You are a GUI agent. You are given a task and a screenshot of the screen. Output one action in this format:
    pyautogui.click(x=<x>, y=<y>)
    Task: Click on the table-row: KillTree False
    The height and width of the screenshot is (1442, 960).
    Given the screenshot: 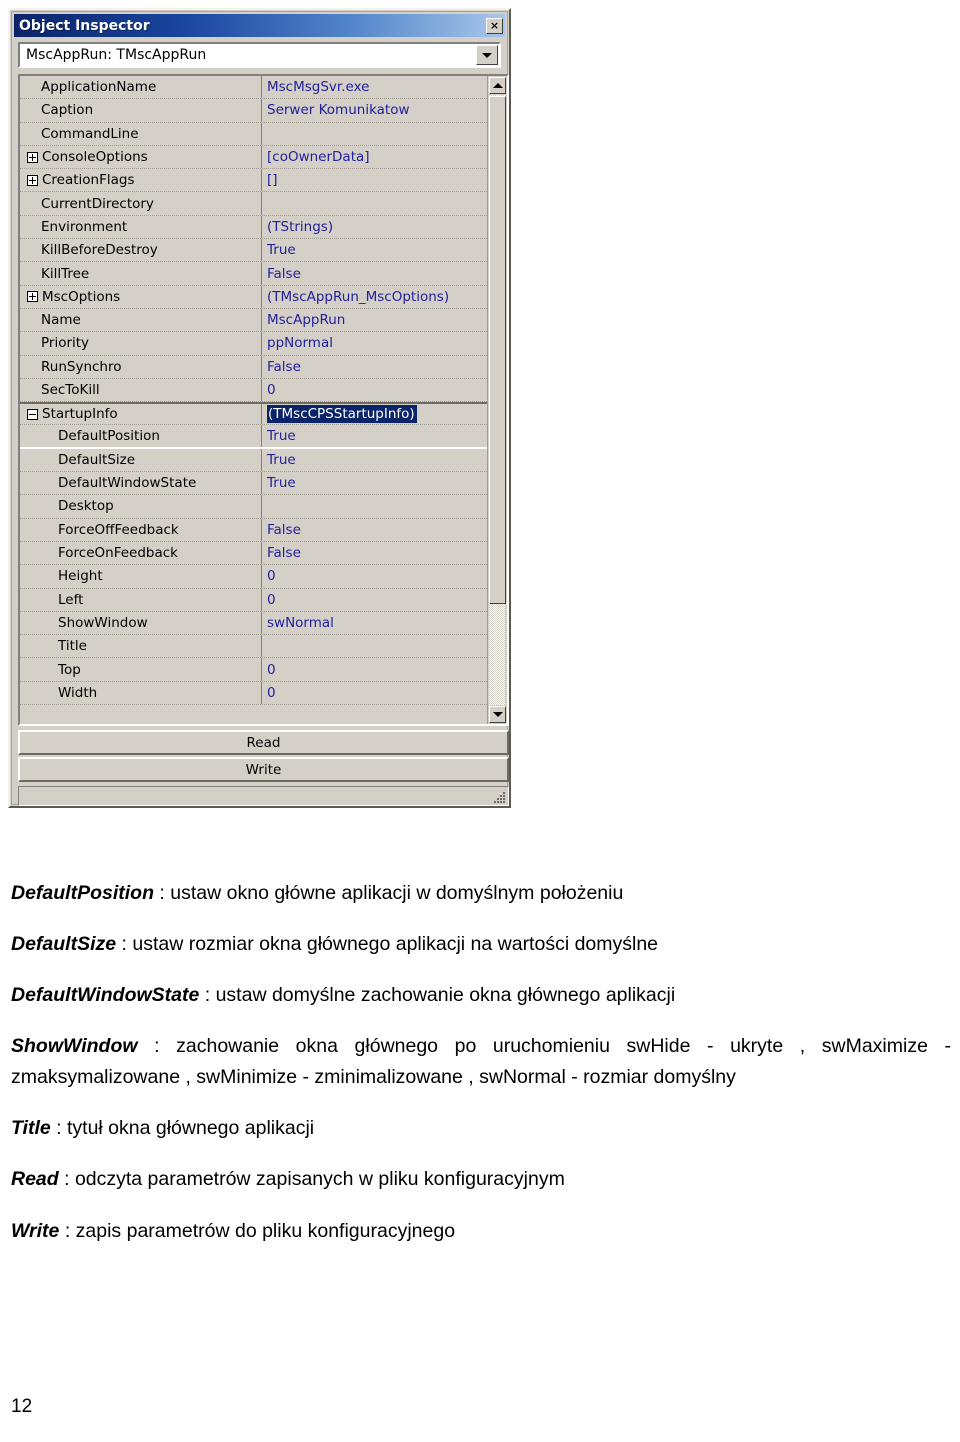 What is the action you would take?
    pyautogui.click(x=253, y=274)
    